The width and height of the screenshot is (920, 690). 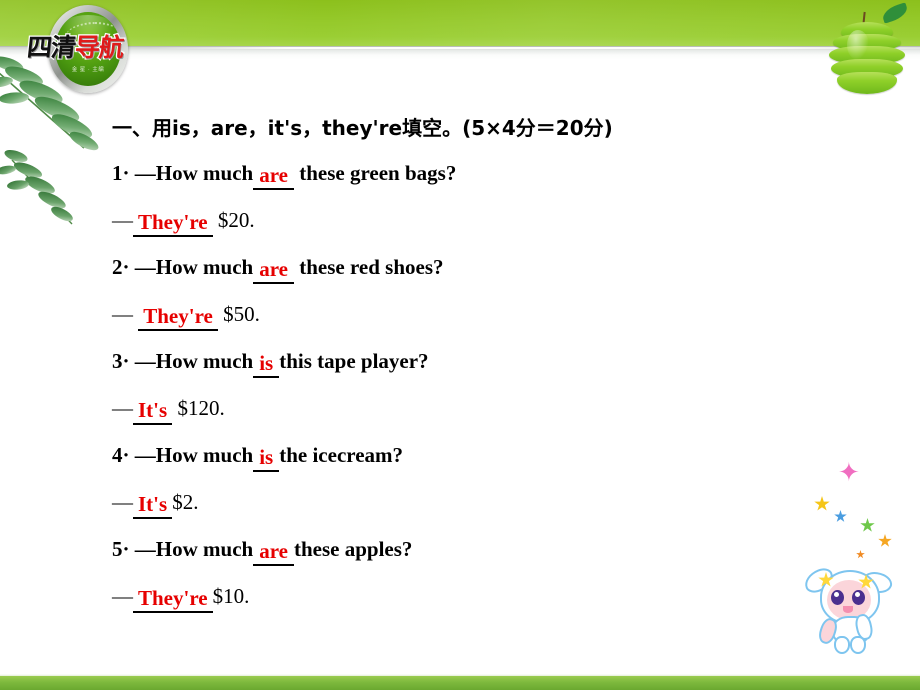 I want to click on question-suffix: this tape player?, so click(x=354, y=361).